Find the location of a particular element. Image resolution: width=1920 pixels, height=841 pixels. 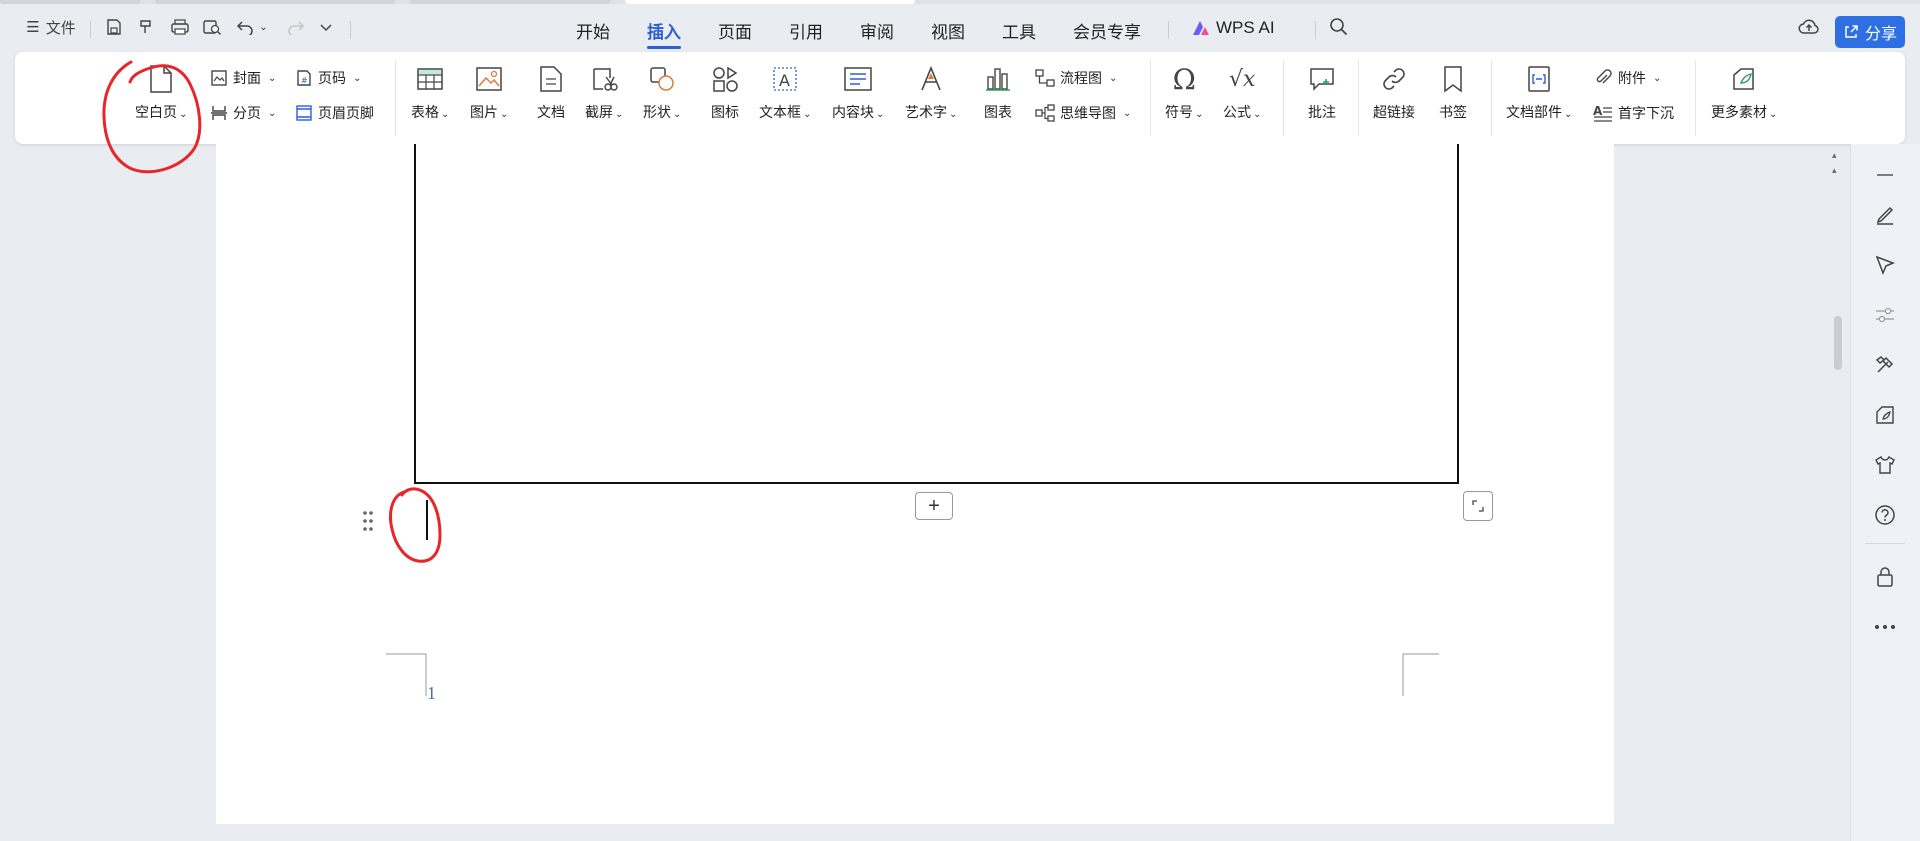

comment-button: 批注 is located at coordinates (1322, 92).